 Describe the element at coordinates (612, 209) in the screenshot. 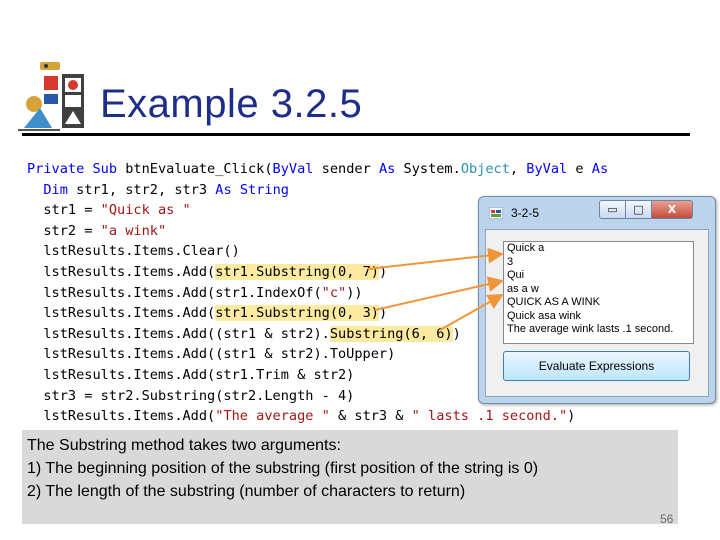

I see `minimize-button: ▭` at that location.